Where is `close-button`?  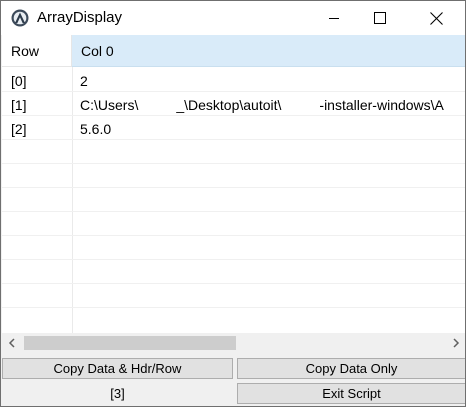 close-button is located at coordinates (436, 18).